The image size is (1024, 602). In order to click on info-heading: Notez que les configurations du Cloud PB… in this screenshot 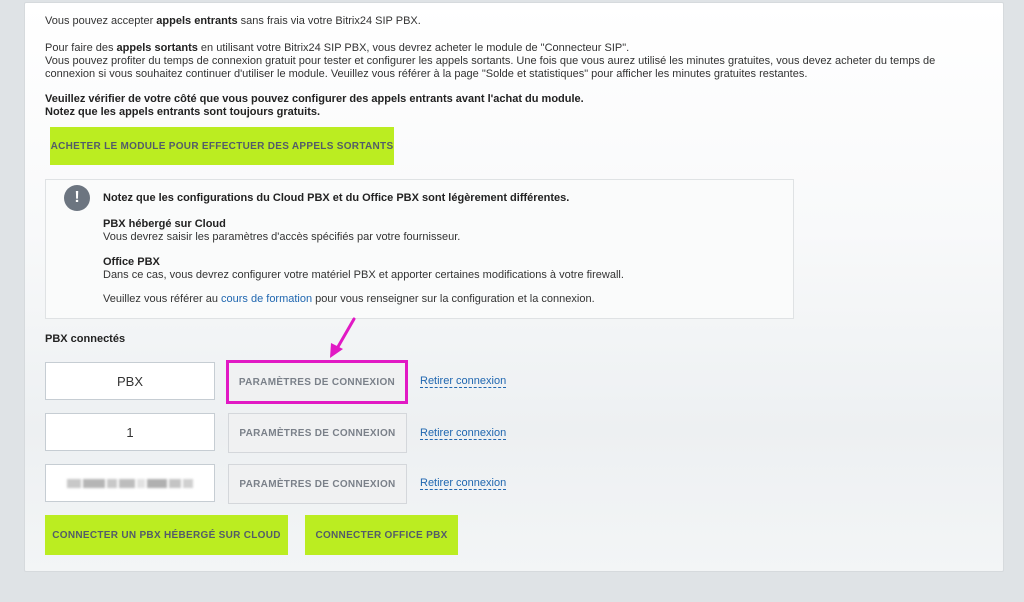, I will do `click(336, 198)`.